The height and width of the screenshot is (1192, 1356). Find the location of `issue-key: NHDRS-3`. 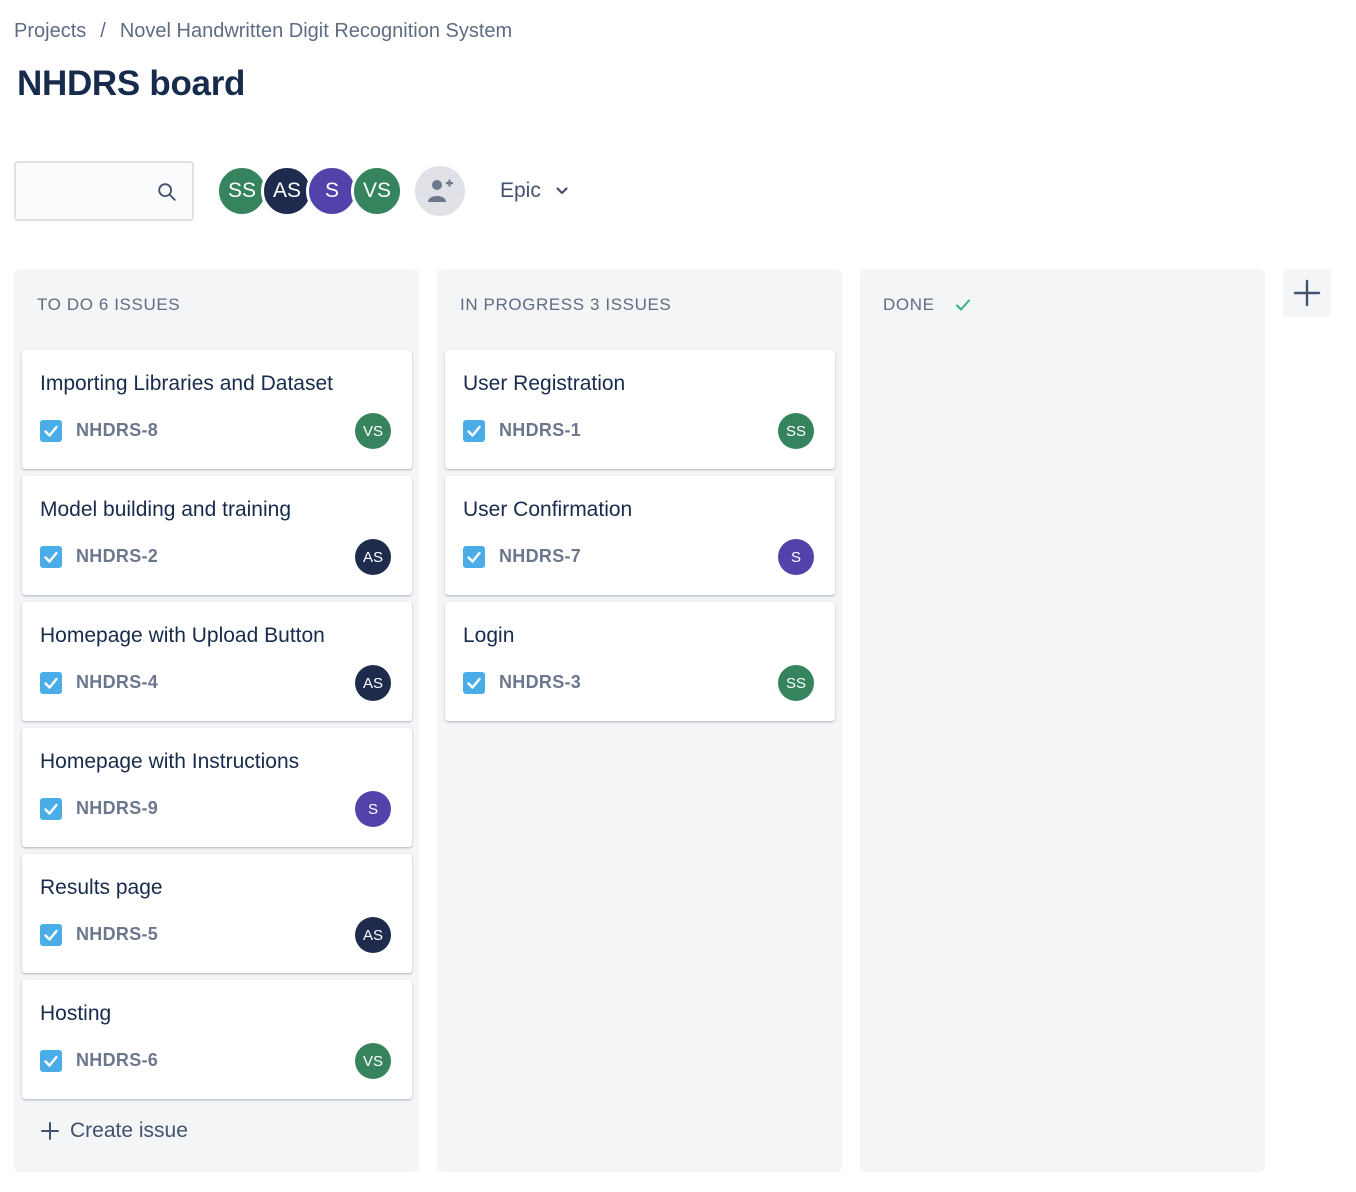

issue-key: NHDRS-3 is located at coordinates (540, 682).